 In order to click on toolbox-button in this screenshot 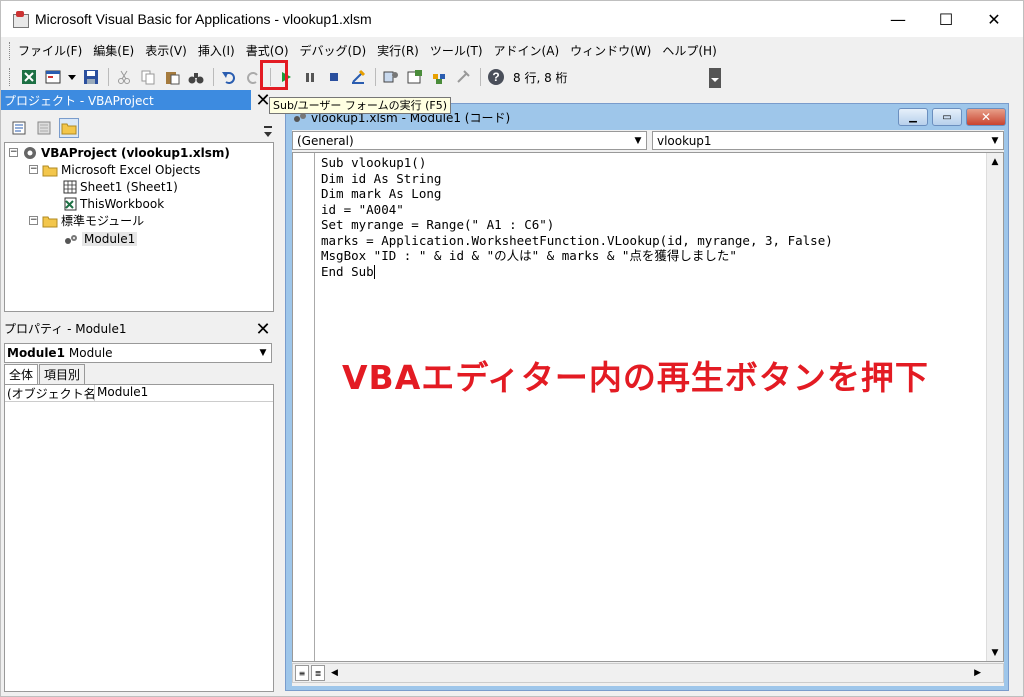, I will do `click(463, 77)`.